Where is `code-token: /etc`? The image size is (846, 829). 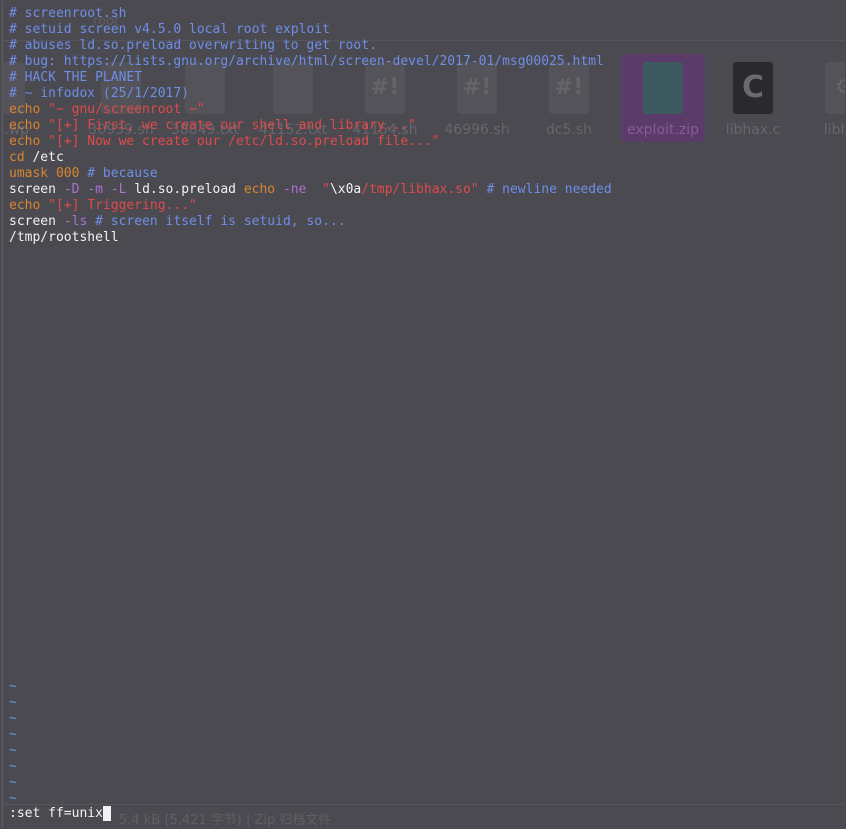 code-token: /etc is located at coordinates (48, 157).